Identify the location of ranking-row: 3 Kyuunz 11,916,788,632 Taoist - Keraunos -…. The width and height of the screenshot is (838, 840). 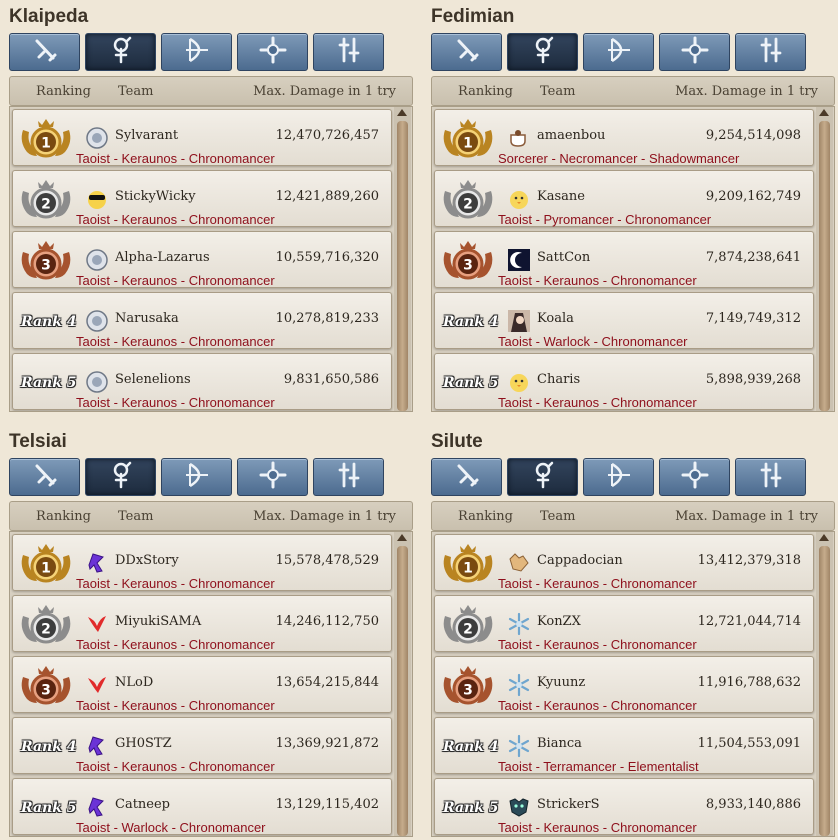
(624, 684).